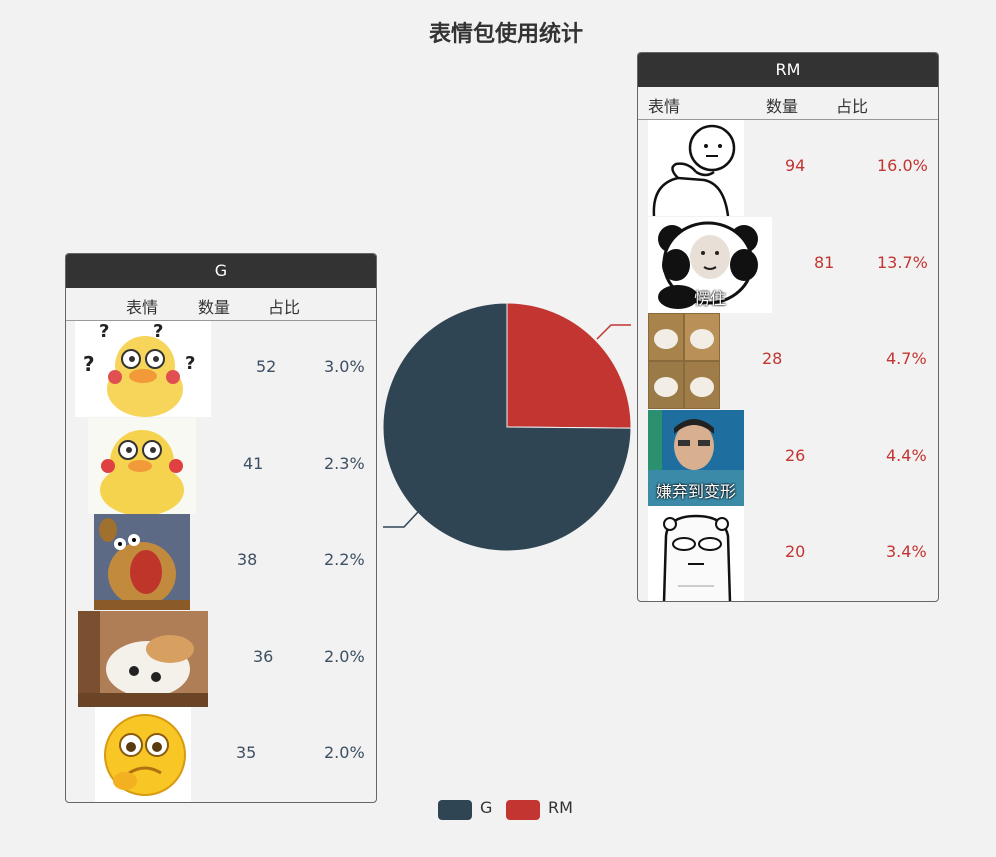 The height and width of the screenshot is (857, 996). Describe the element at coordinates (344, 559) in the screenshot. I see `percent-value: 2.2%` at that location.